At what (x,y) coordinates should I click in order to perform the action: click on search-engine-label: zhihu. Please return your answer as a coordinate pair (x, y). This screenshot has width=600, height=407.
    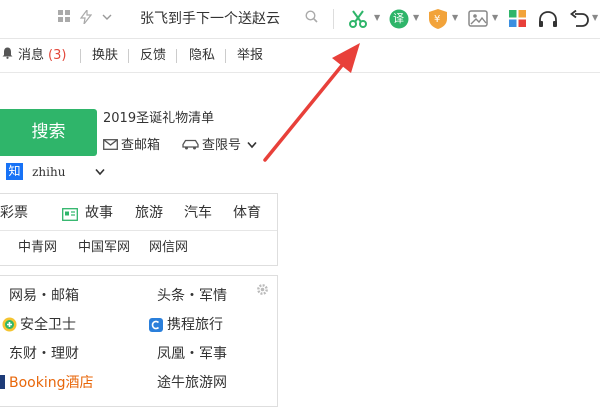
    Looking at the image, I should click on (49, 171).